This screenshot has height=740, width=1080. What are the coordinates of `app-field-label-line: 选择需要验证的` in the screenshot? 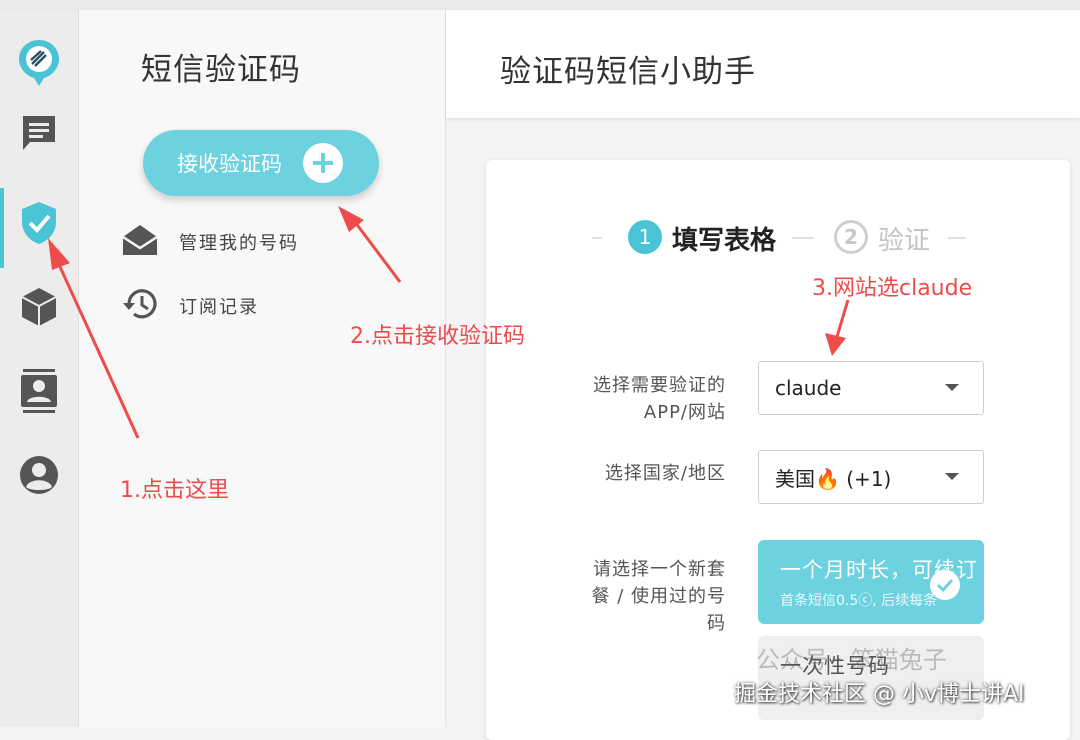 It's located at (659, 385).